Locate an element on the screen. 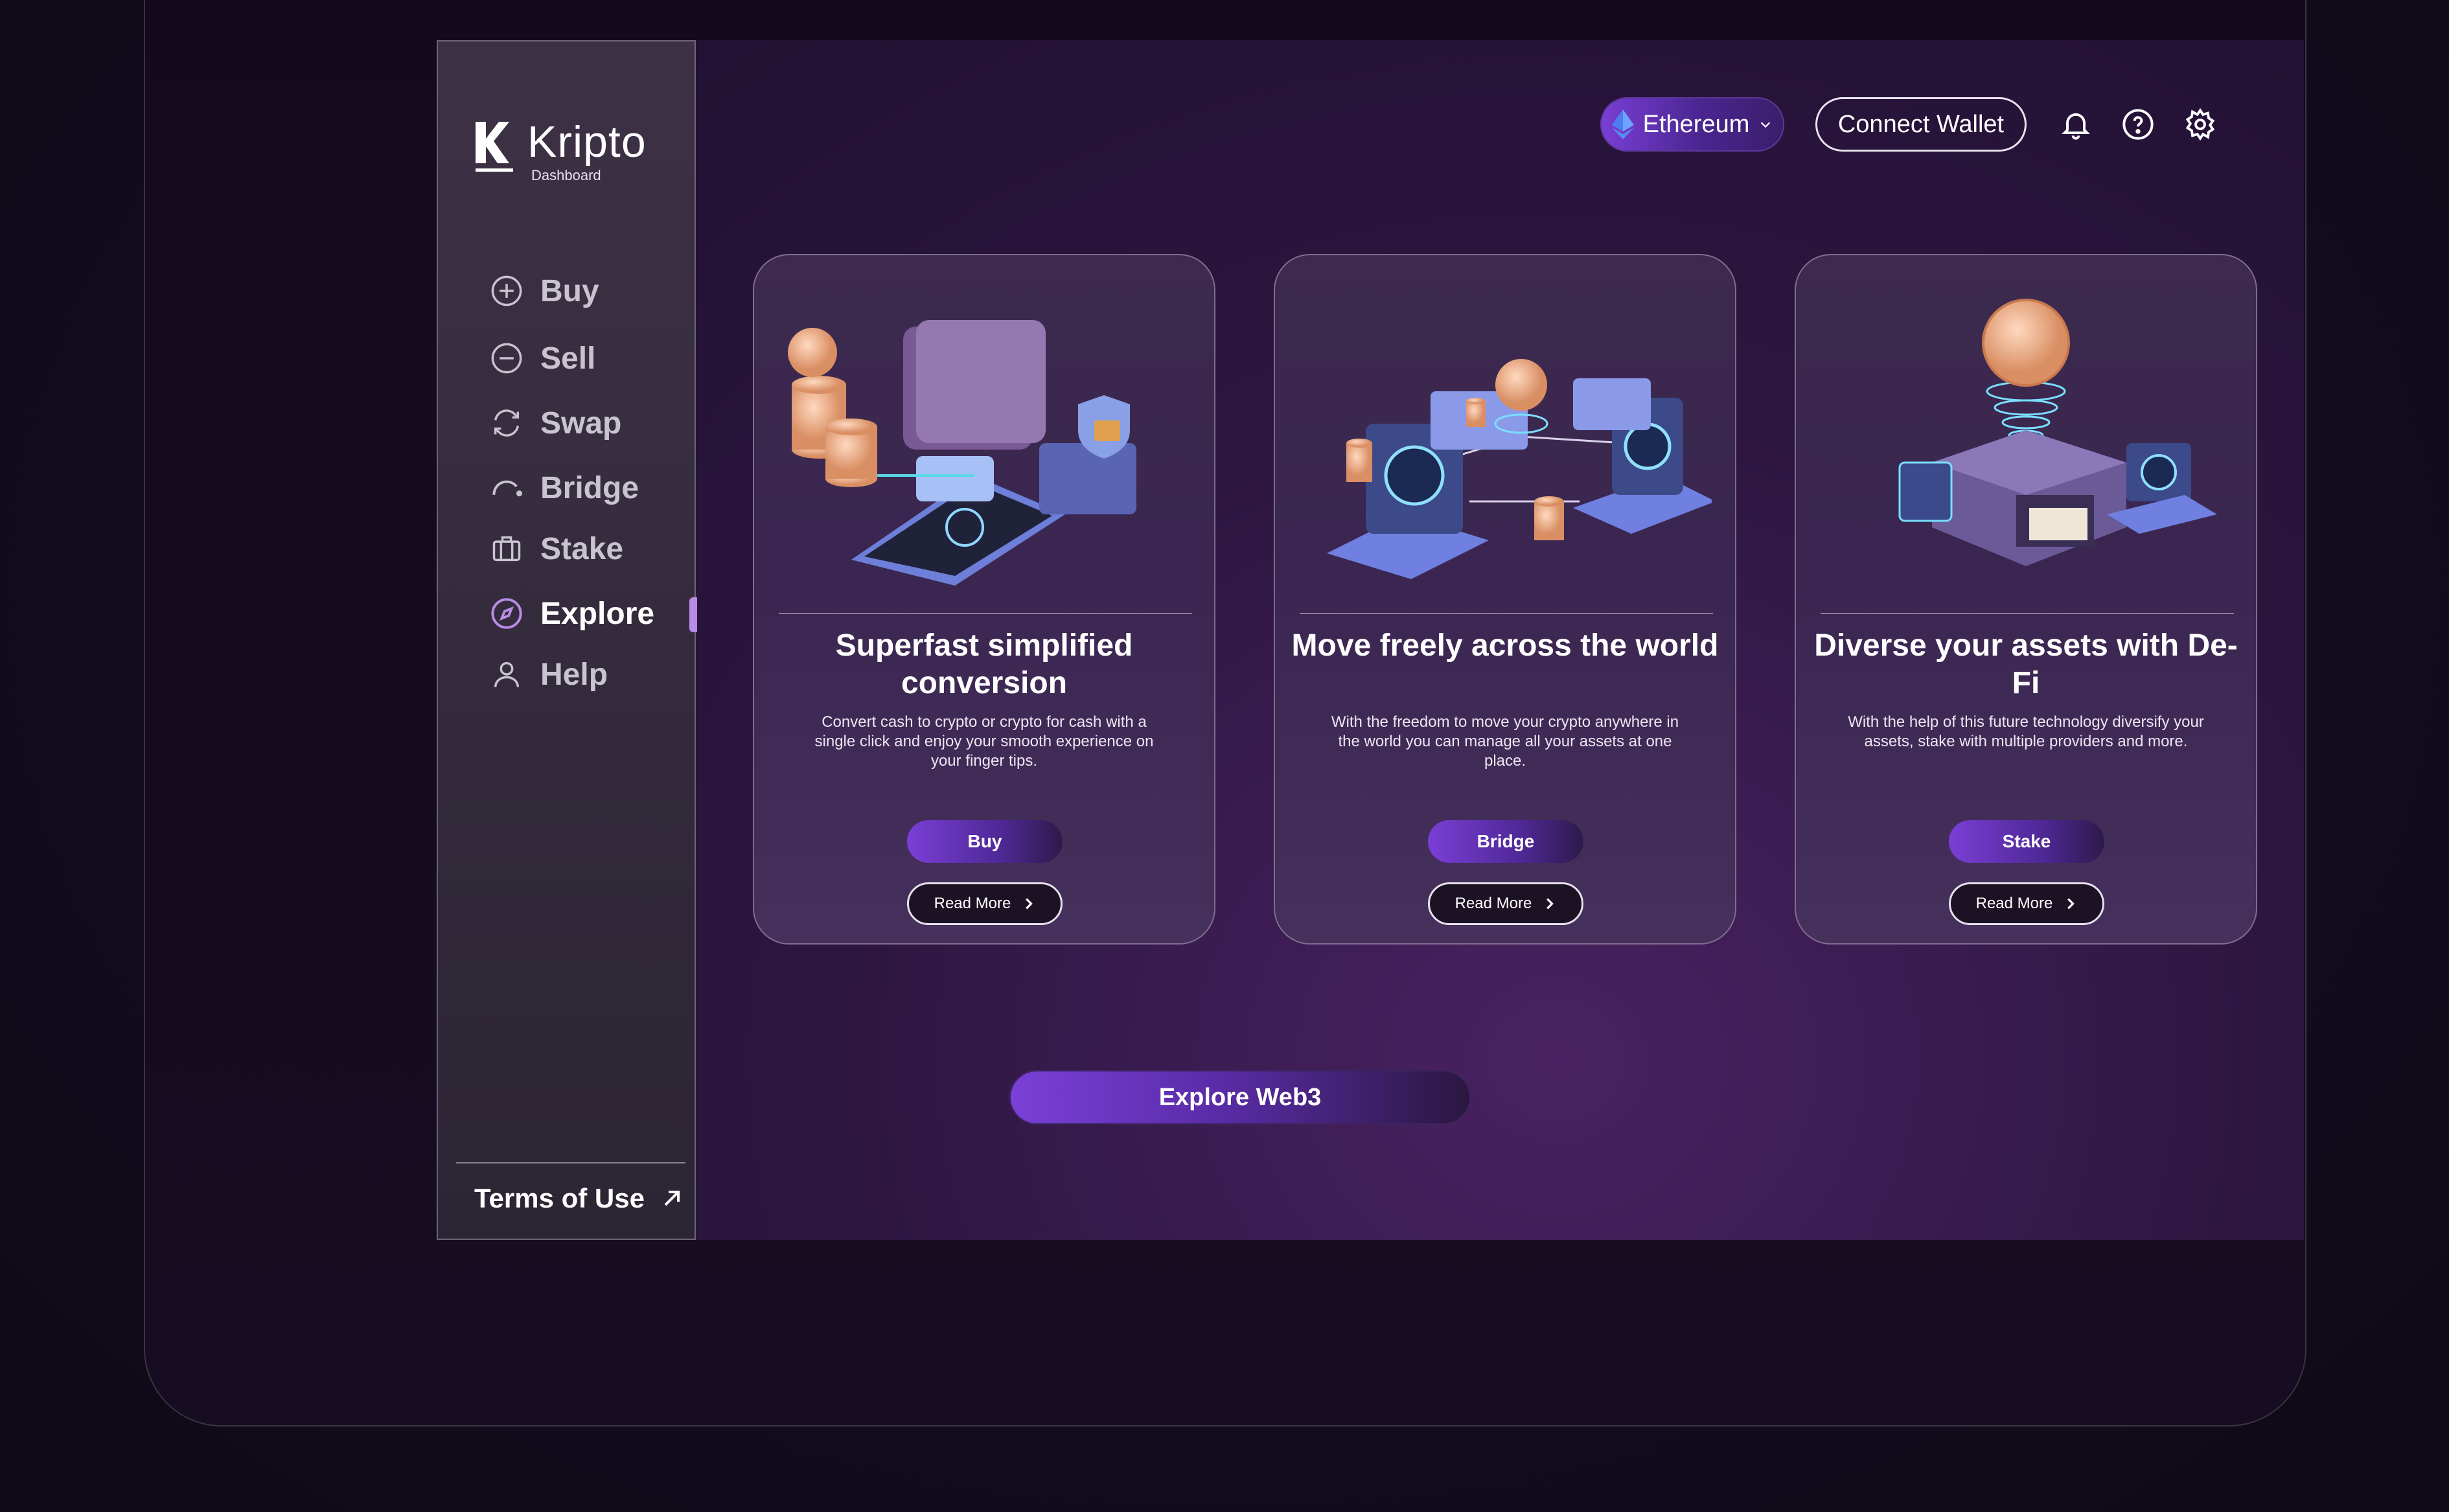  sidebar-item-explore: Explore is located at coordinates (587, 613).